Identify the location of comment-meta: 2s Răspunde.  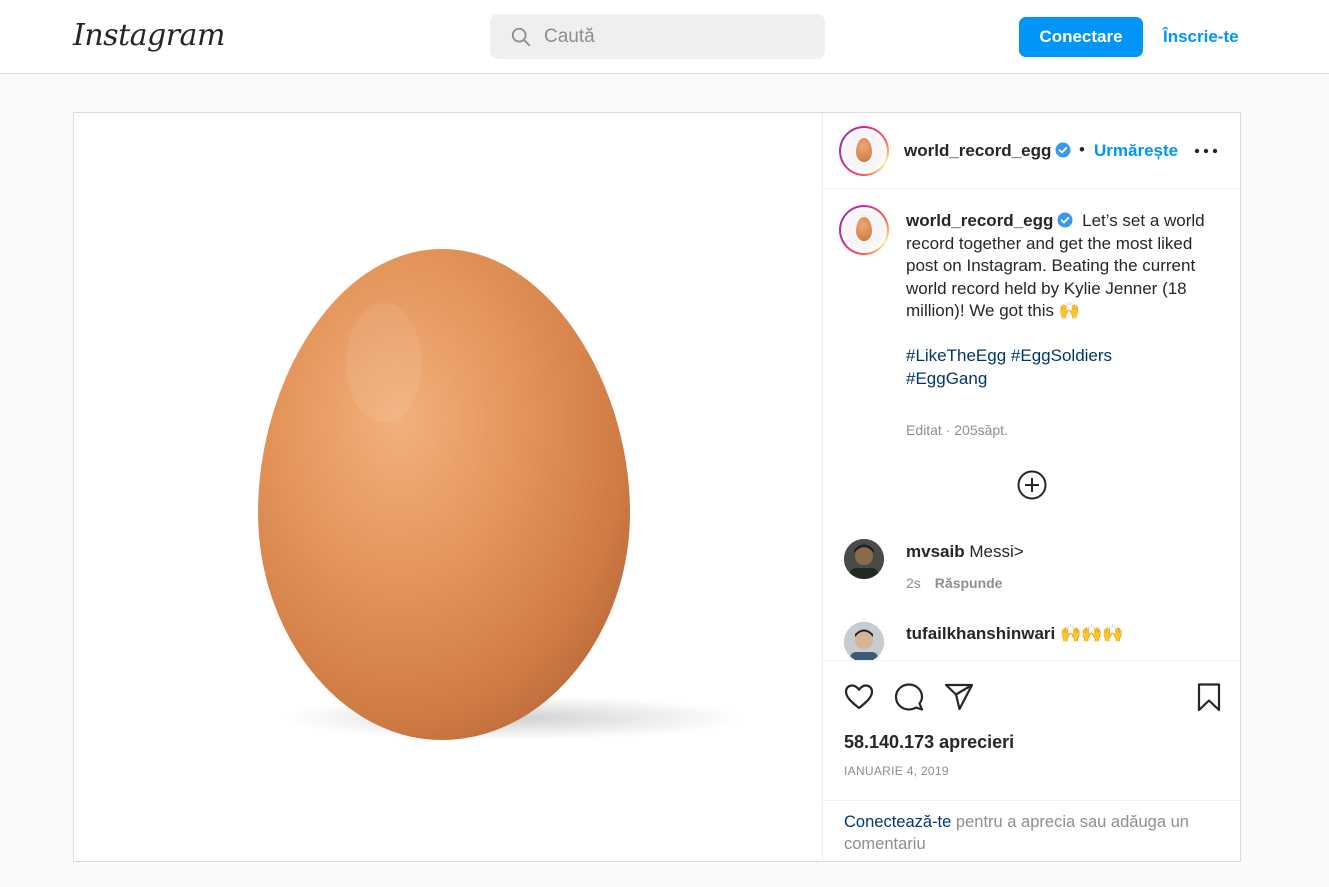
(954, 583).